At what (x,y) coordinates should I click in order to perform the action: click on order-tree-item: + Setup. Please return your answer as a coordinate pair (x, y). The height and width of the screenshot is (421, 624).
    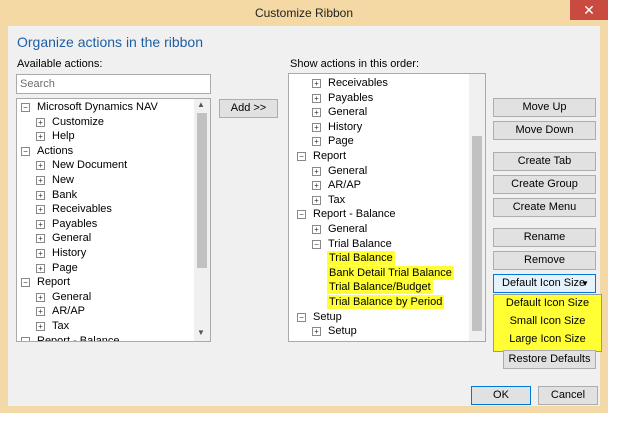
    Looking at the image, I should click on (378, 331).